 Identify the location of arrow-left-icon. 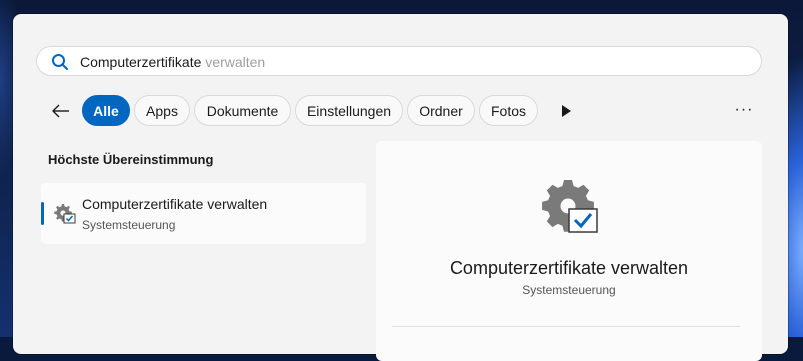
(60, 111).